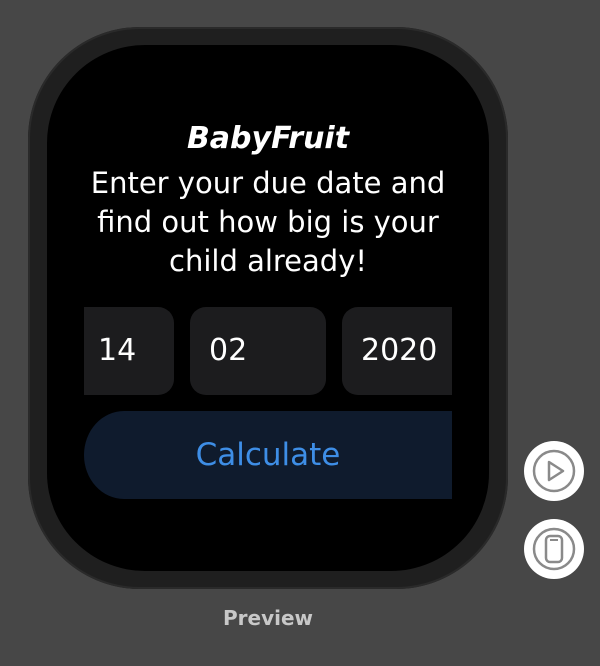  What do you see at coordinates (258, 351) in the screenshot?
I see `month-picker: 02` at bounding box center [258, 351].